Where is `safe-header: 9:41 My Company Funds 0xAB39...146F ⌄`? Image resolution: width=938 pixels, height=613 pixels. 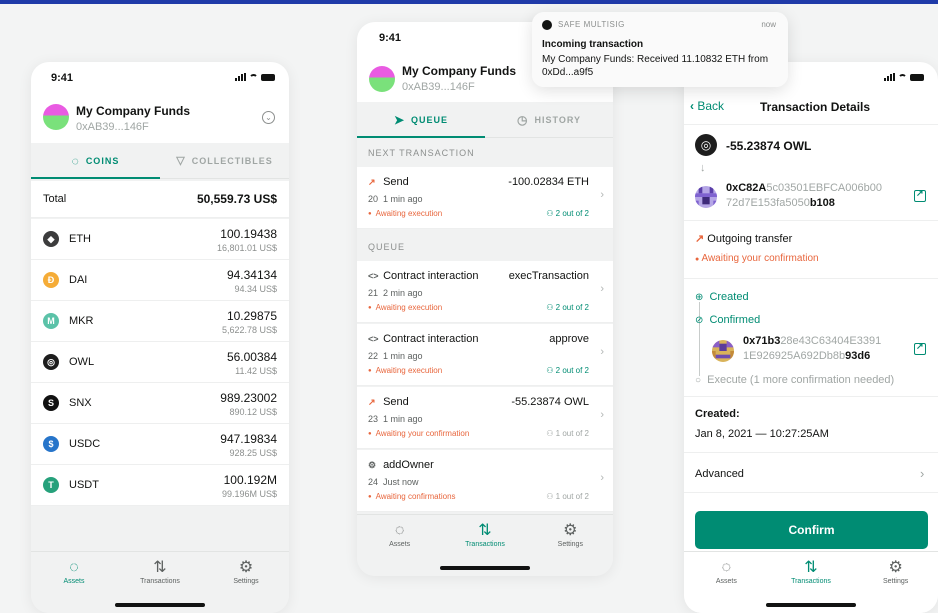
safe-header: 9:41 My Company Funds 0xAB39...146F ⌄ is located at coordinates (160, 105).